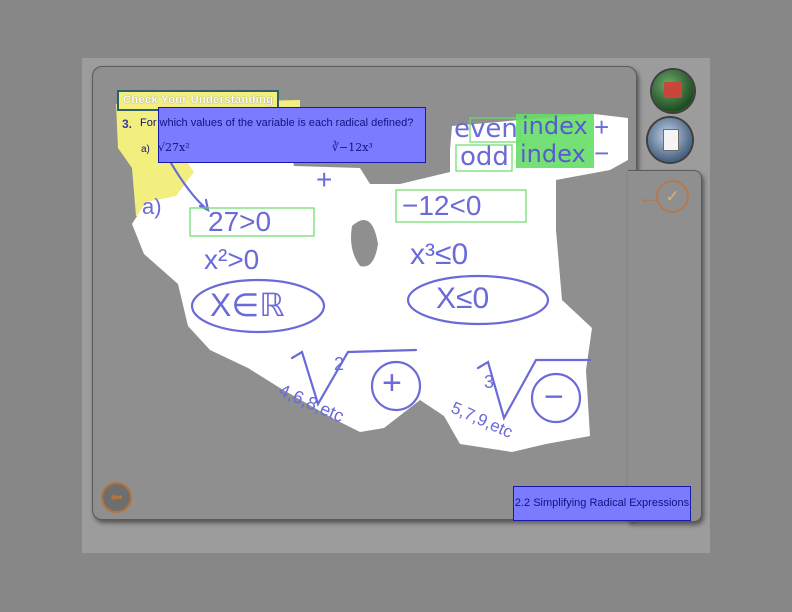 This screenshot has width=792, height=612. What do you see at coordinates (463, 298) in the screenshot?
I see `ink-eq-b3: X≤0` at bounding box center [463, 298].